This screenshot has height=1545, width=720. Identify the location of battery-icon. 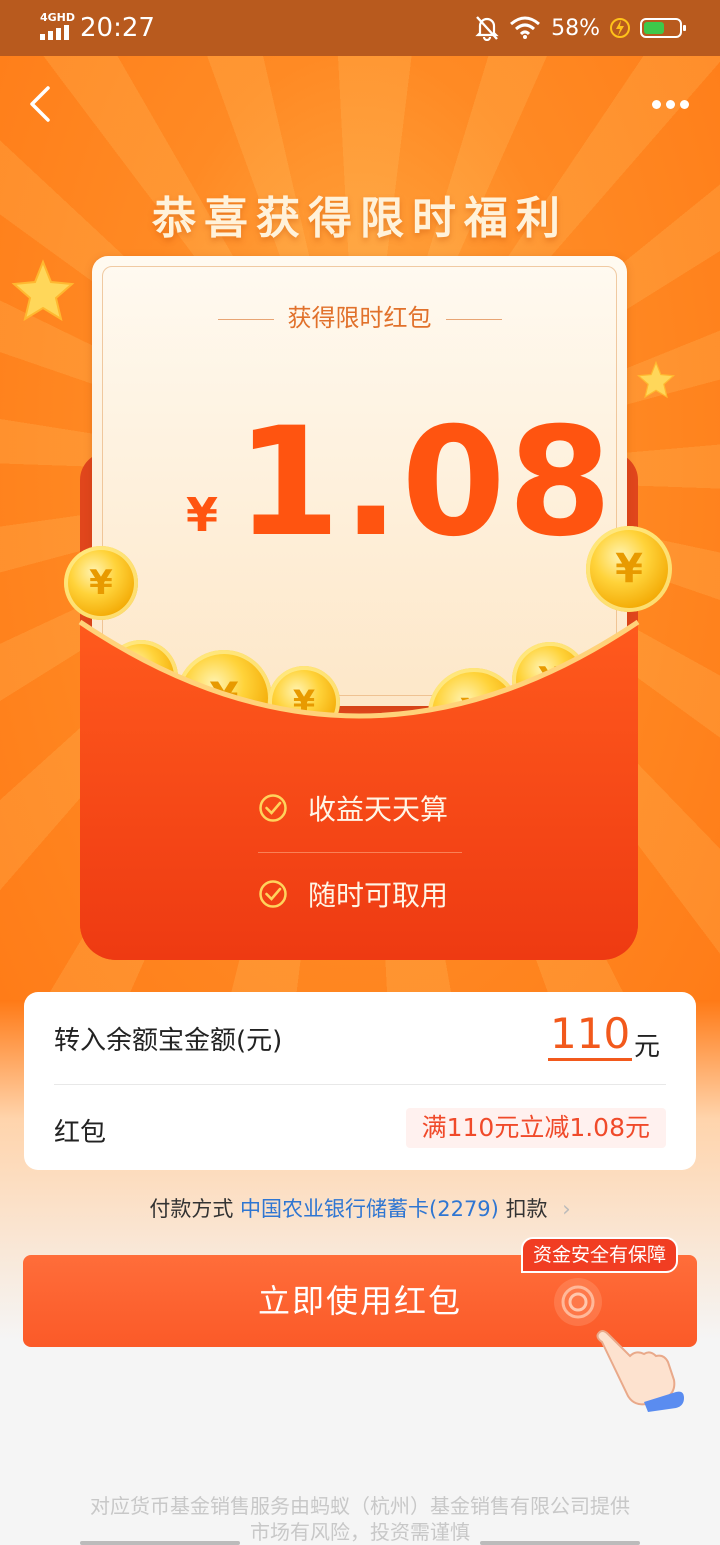
(663, 28).